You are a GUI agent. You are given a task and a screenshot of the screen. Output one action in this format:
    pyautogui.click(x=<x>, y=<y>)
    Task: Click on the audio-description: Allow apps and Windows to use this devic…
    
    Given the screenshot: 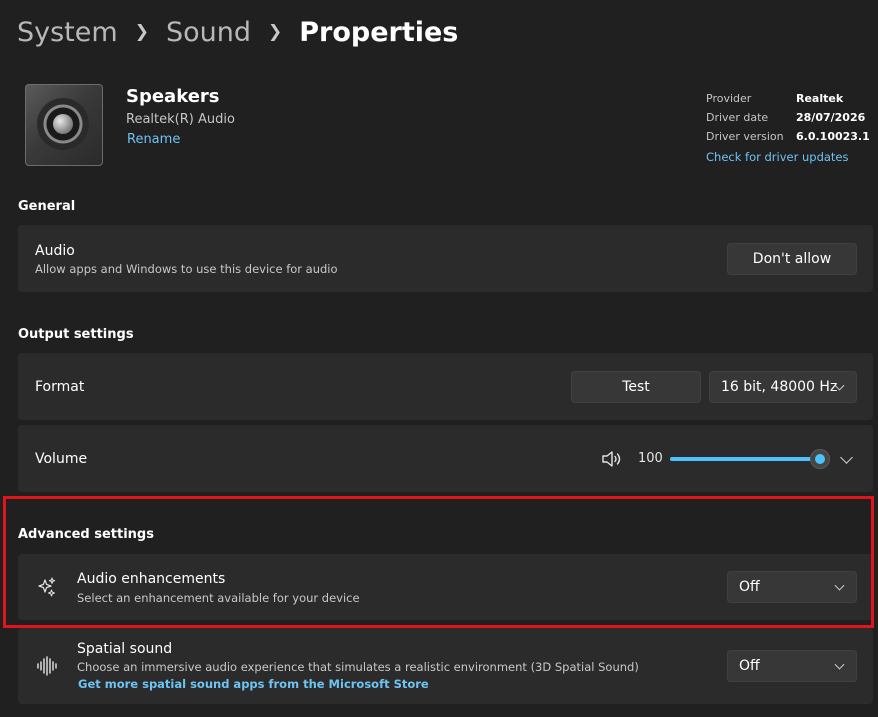 What is the action you would take?
    pyautogui.click(x=186, y=269)
    